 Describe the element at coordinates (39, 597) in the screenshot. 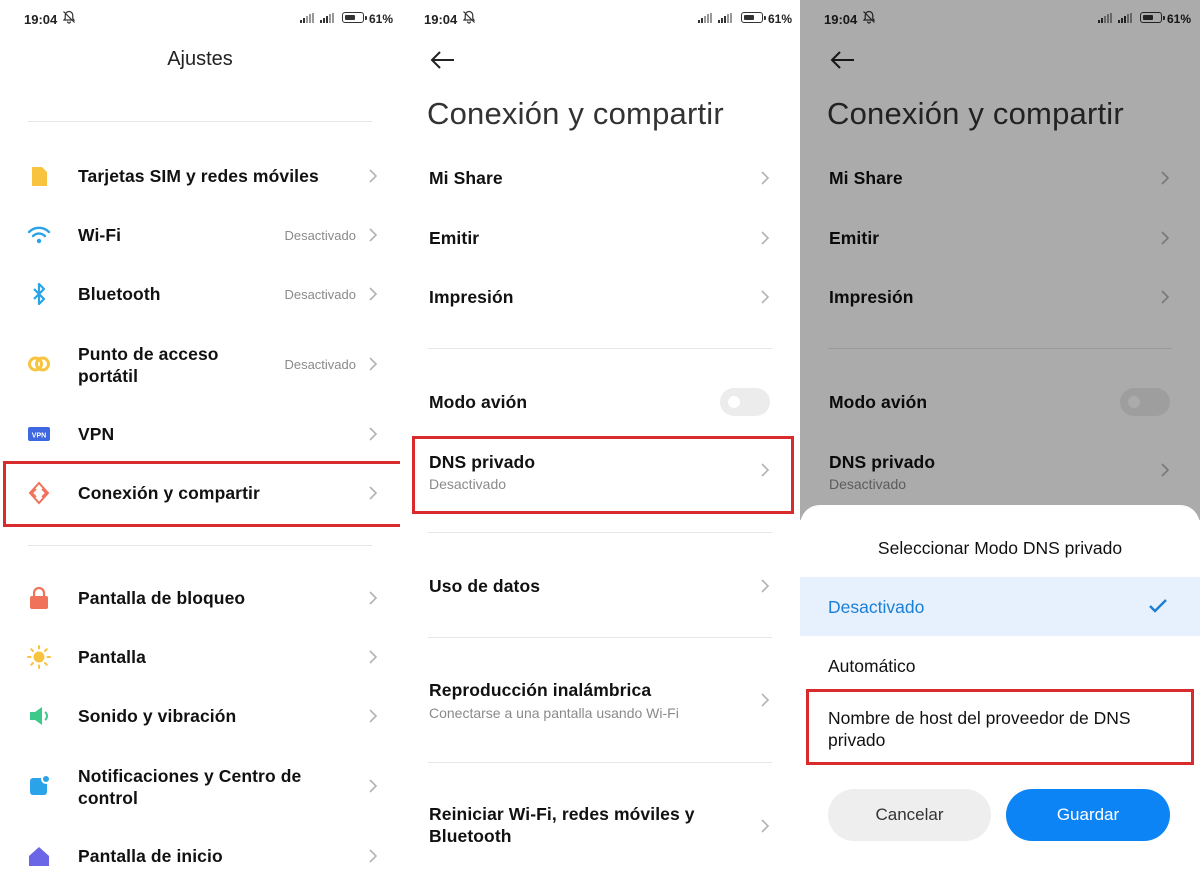

I see `lock-icon` at that location.